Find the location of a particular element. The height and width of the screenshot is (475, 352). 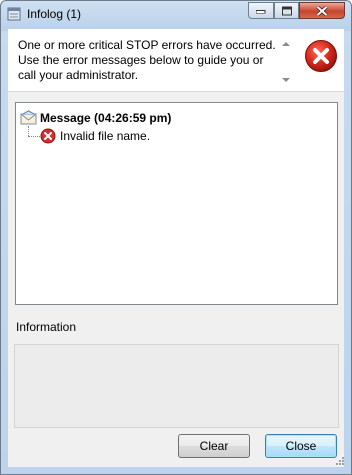

title-bar: Infolog (1) is located at coordinates (176, 15).